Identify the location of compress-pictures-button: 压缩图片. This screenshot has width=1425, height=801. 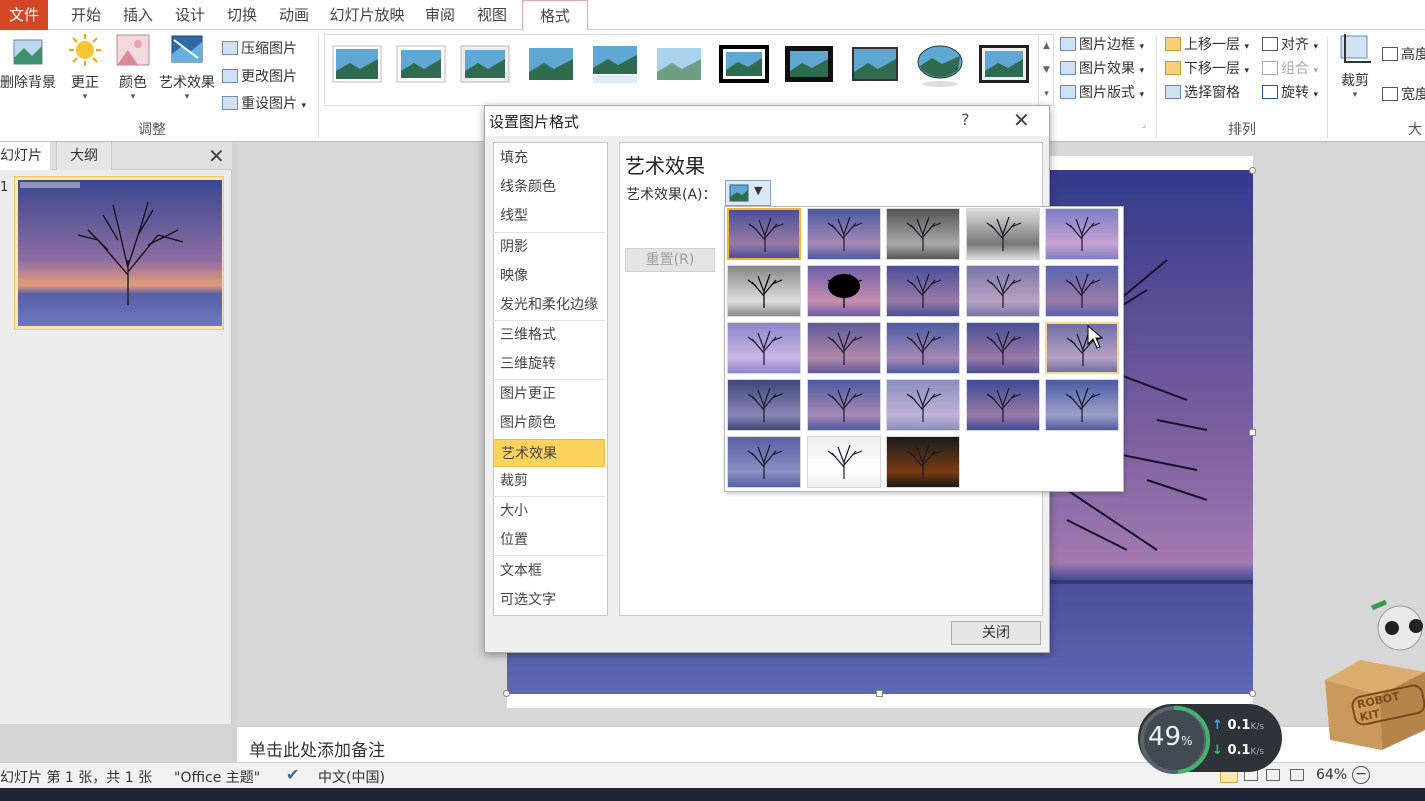
(259, 48).